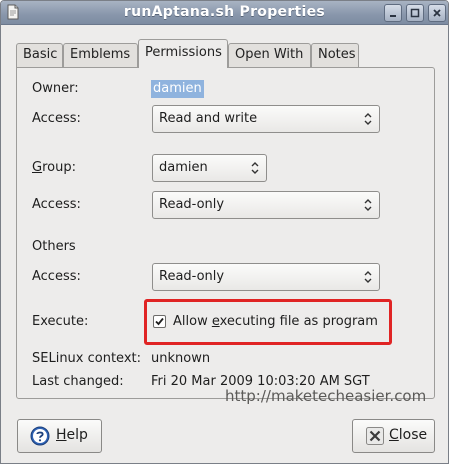 The height and width of the screenshot is (464, 449). I want to click on owner-label: Owner:, so click(55, 88).